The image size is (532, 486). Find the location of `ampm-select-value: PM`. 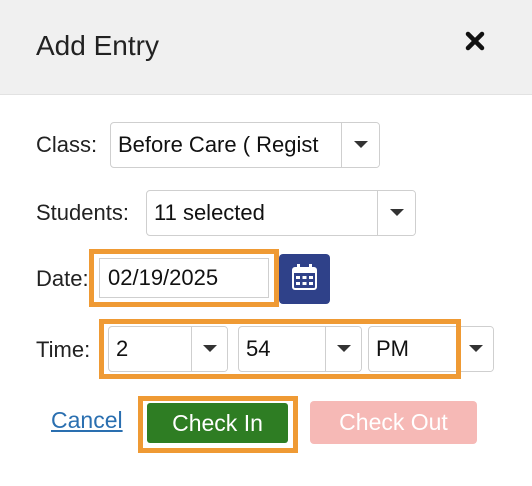

ampm-select-value: PM is located at coordinates (392, 348).